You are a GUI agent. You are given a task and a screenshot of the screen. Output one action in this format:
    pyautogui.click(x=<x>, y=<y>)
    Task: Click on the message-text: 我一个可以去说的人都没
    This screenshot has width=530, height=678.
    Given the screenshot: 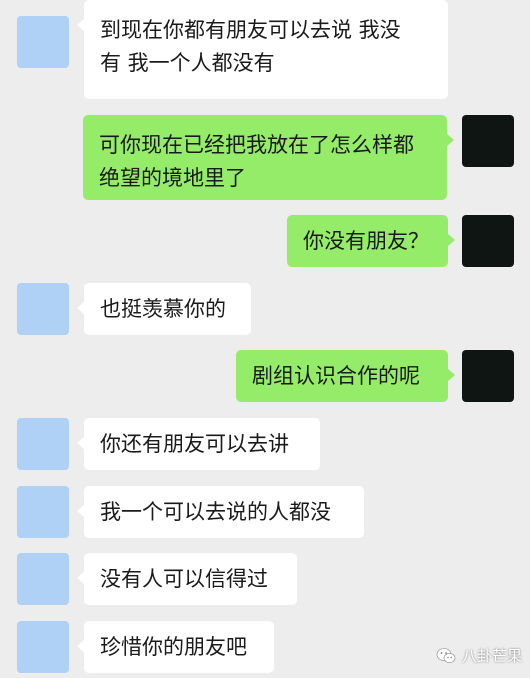 What is the action you would take?
    pyautogui.click(x=215, y=511)
    